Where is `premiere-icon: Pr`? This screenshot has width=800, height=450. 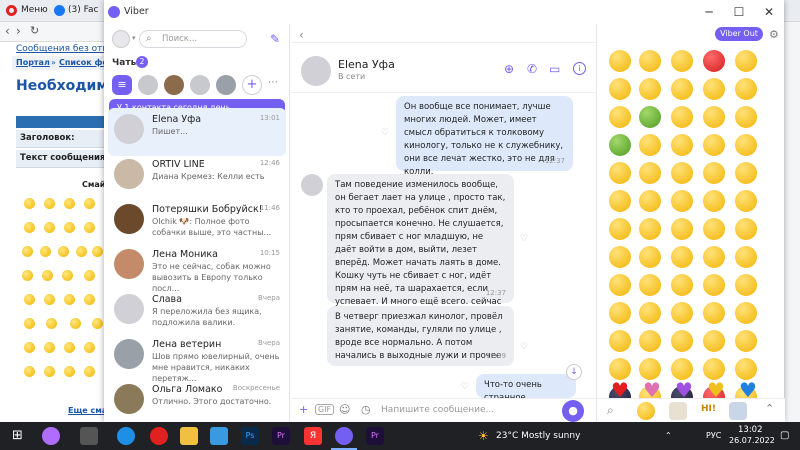
premiere-icon: Pr is located at coordinates (281, 436).